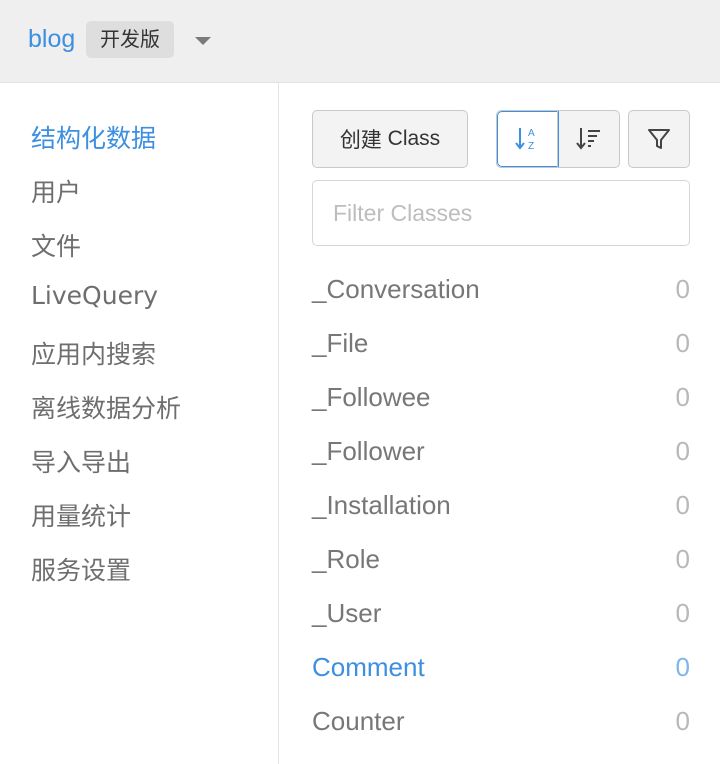 The width and height of the screenshot is (720, 764). Describe the element at coordinates (360, 140) in the screenshot. I see `create-label-cn: 创建` at that location.